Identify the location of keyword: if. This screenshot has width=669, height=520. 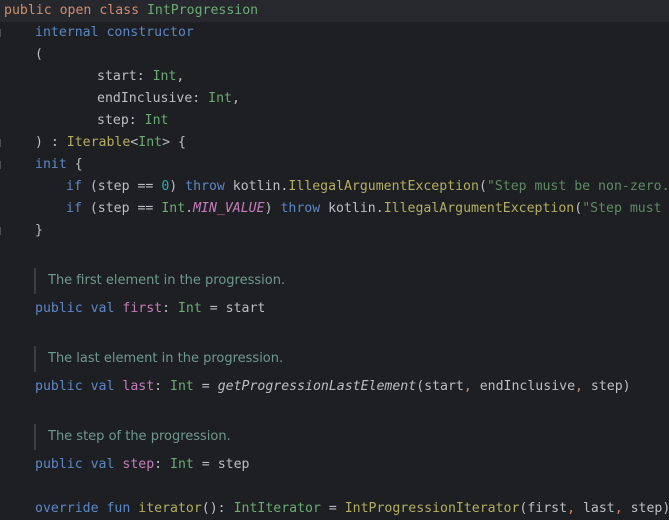
(74, 186).